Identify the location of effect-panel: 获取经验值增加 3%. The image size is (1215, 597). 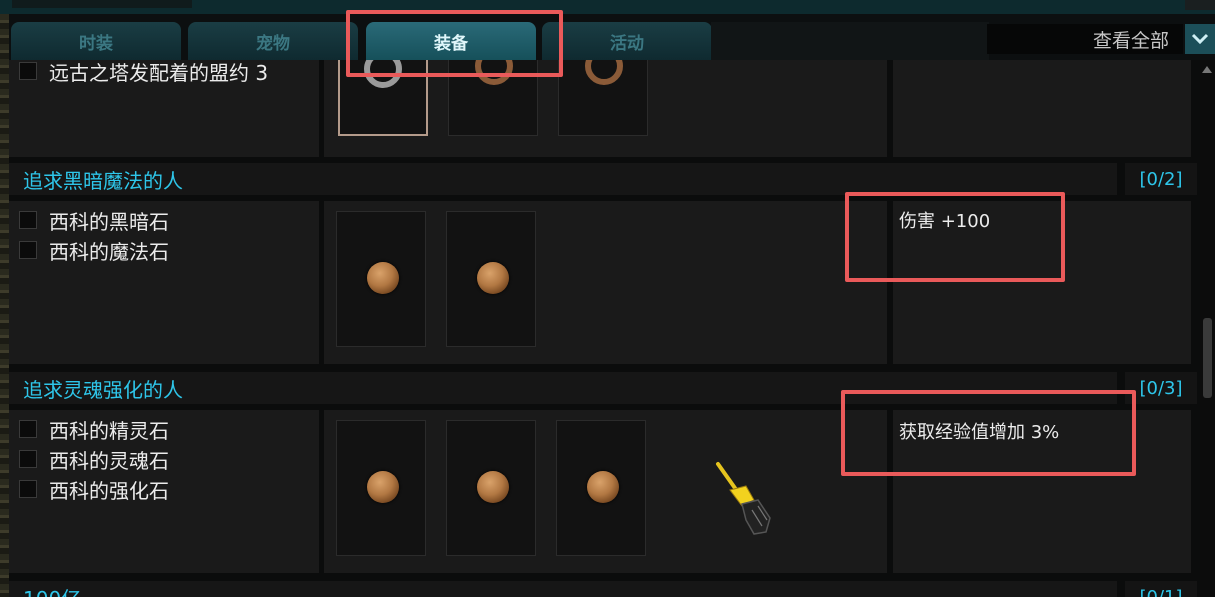
(1042, 491).